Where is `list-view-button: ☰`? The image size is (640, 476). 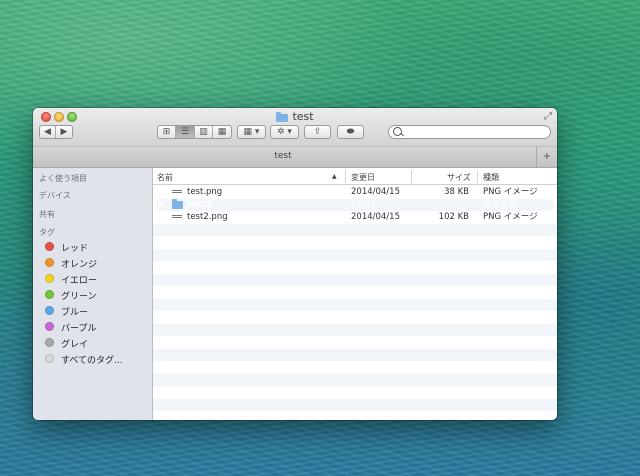 list-view-button: ☰ is located at coordinates (185, 132).